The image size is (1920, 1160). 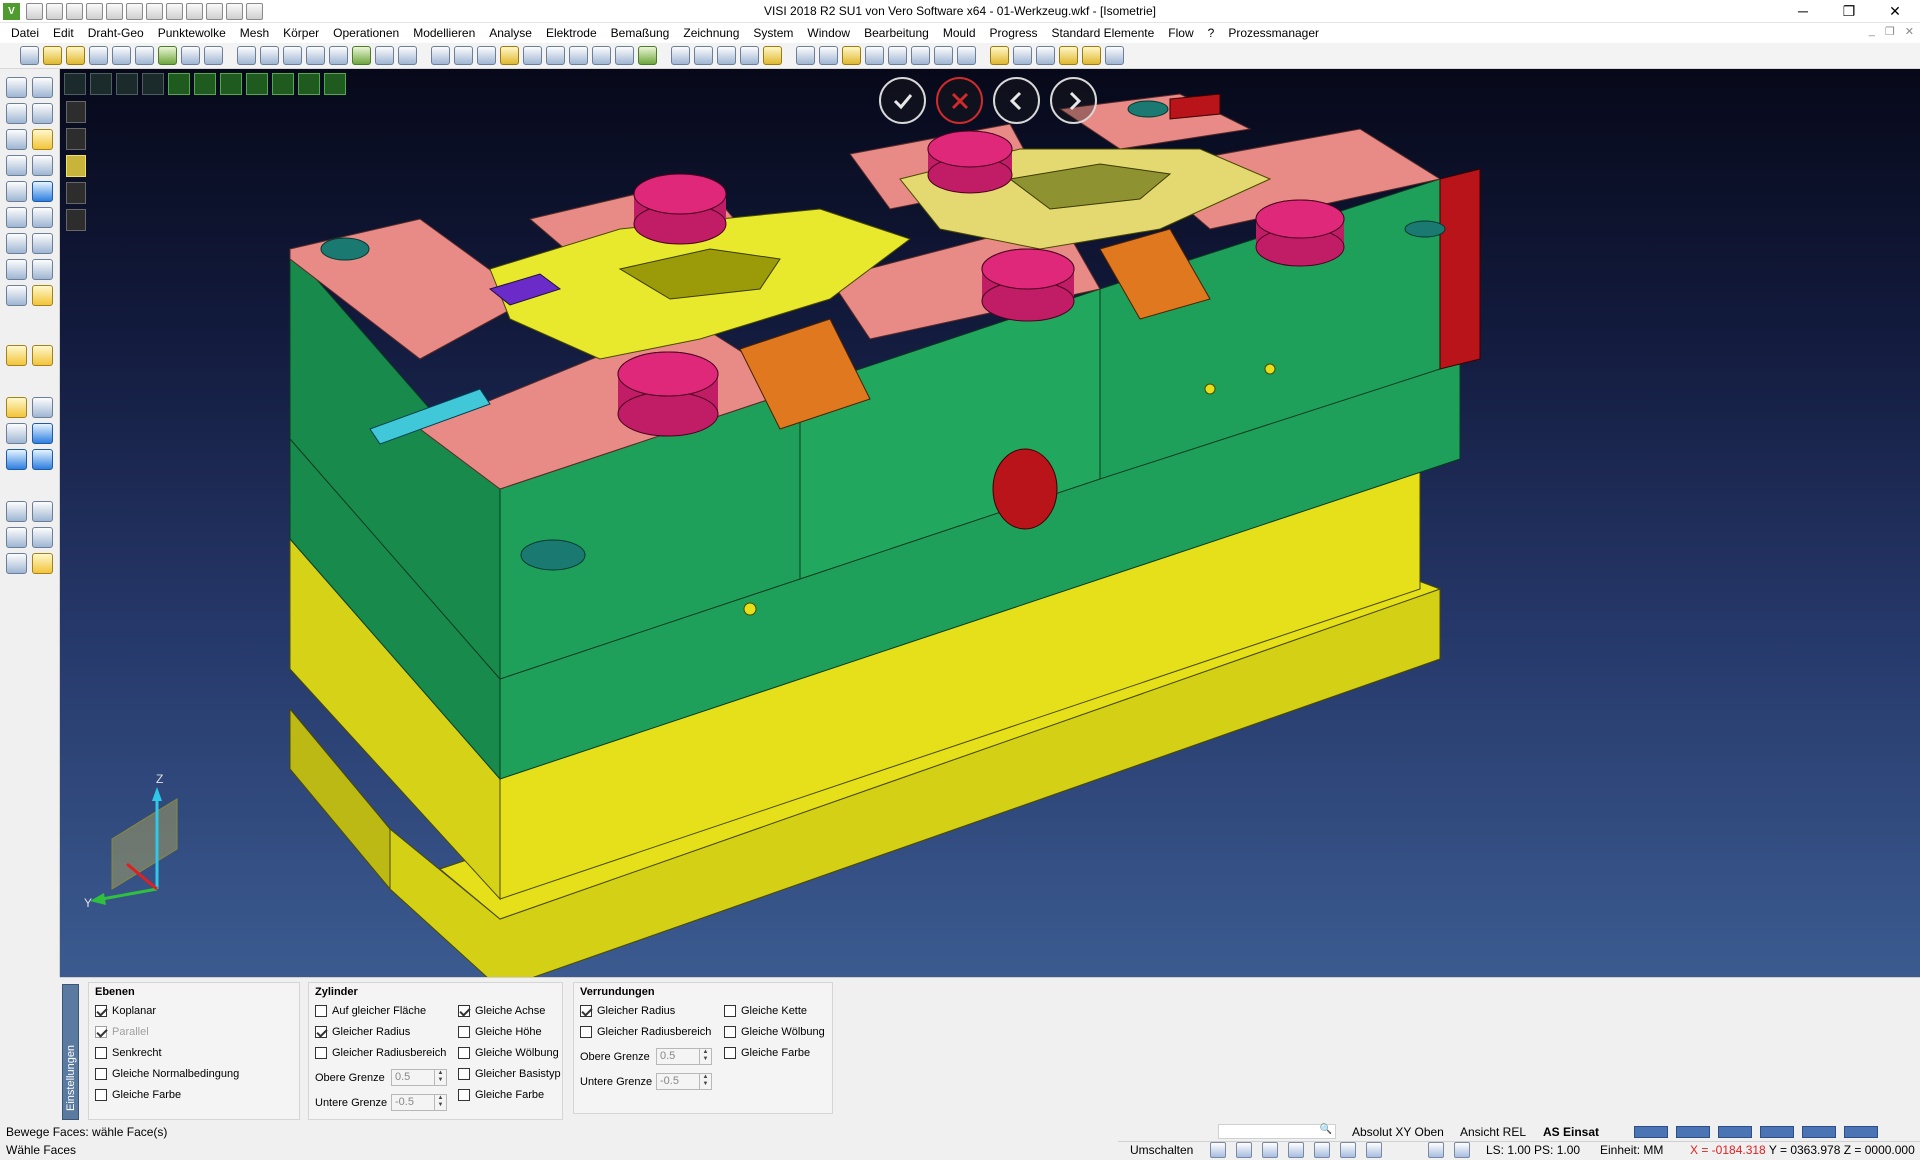 I want to click on wireframe-icon, so click(x=532, y=55).